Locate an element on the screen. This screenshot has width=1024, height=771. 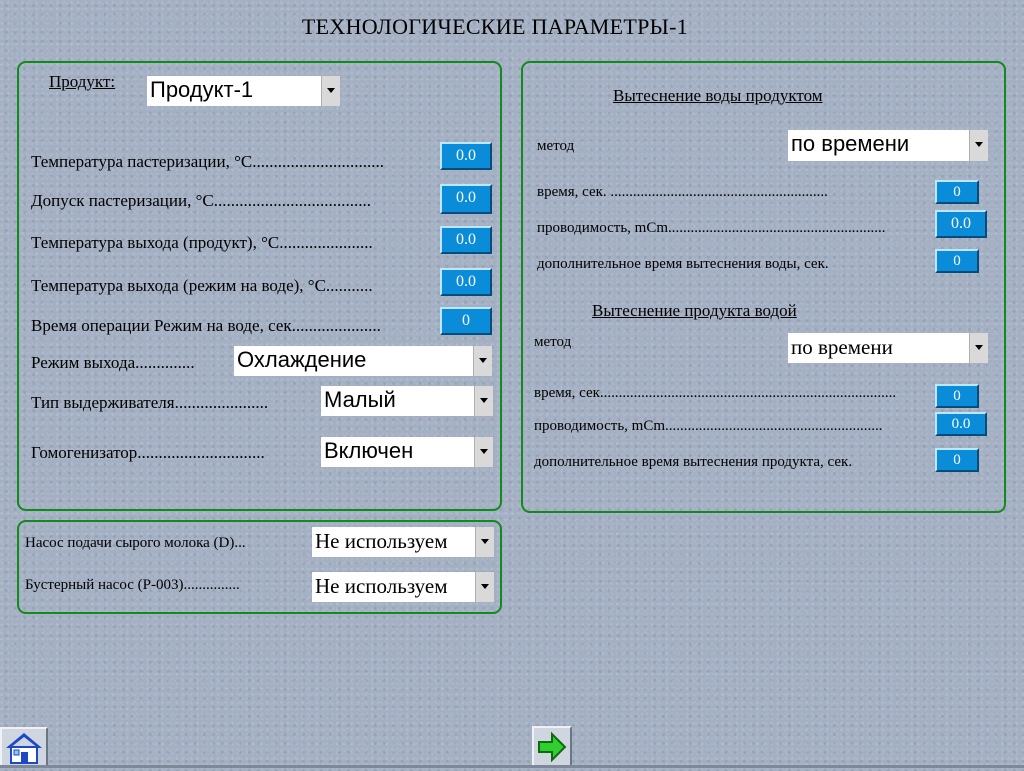
product-extra-time-field: 0 is located at coordinates (957, 460).